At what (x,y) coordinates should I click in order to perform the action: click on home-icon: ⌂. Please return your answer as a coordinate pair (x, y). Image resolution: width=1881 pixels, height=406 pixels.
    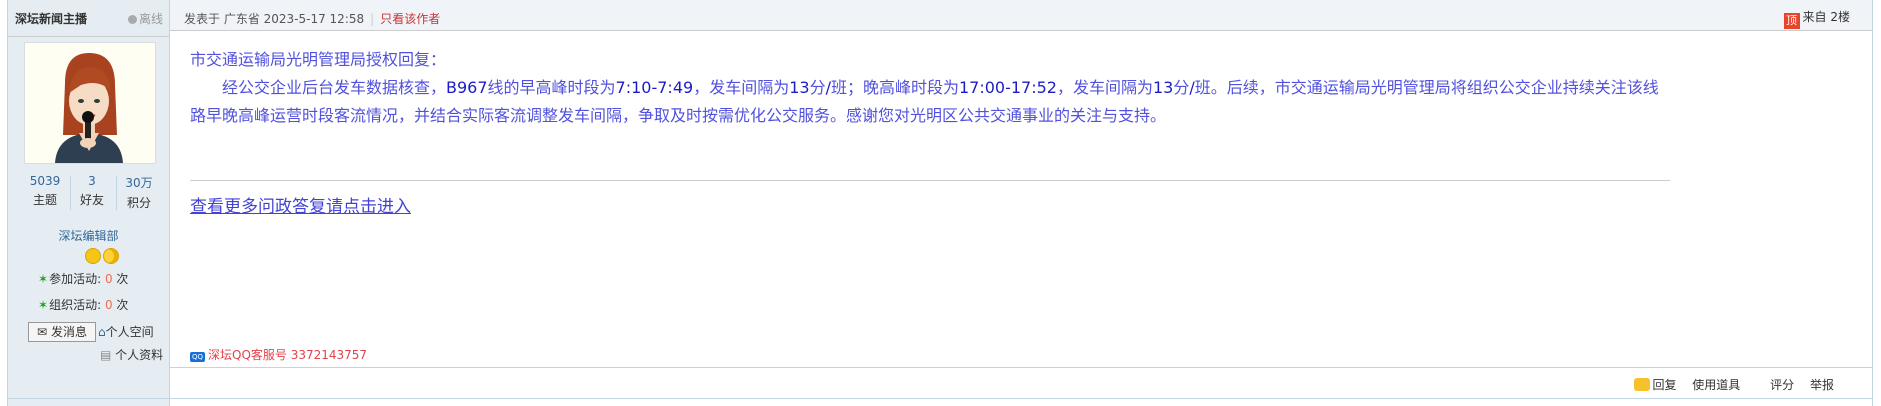
    Looking at the image, I should click on (102, 332).